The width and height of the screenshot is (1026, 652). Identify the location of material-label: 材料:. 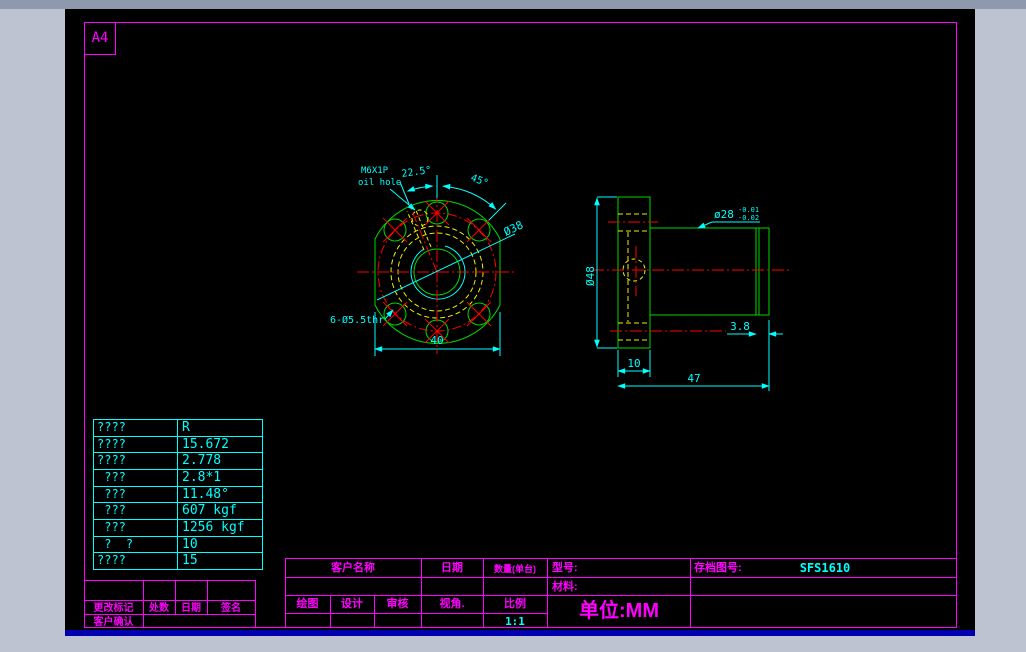
(565, 587).